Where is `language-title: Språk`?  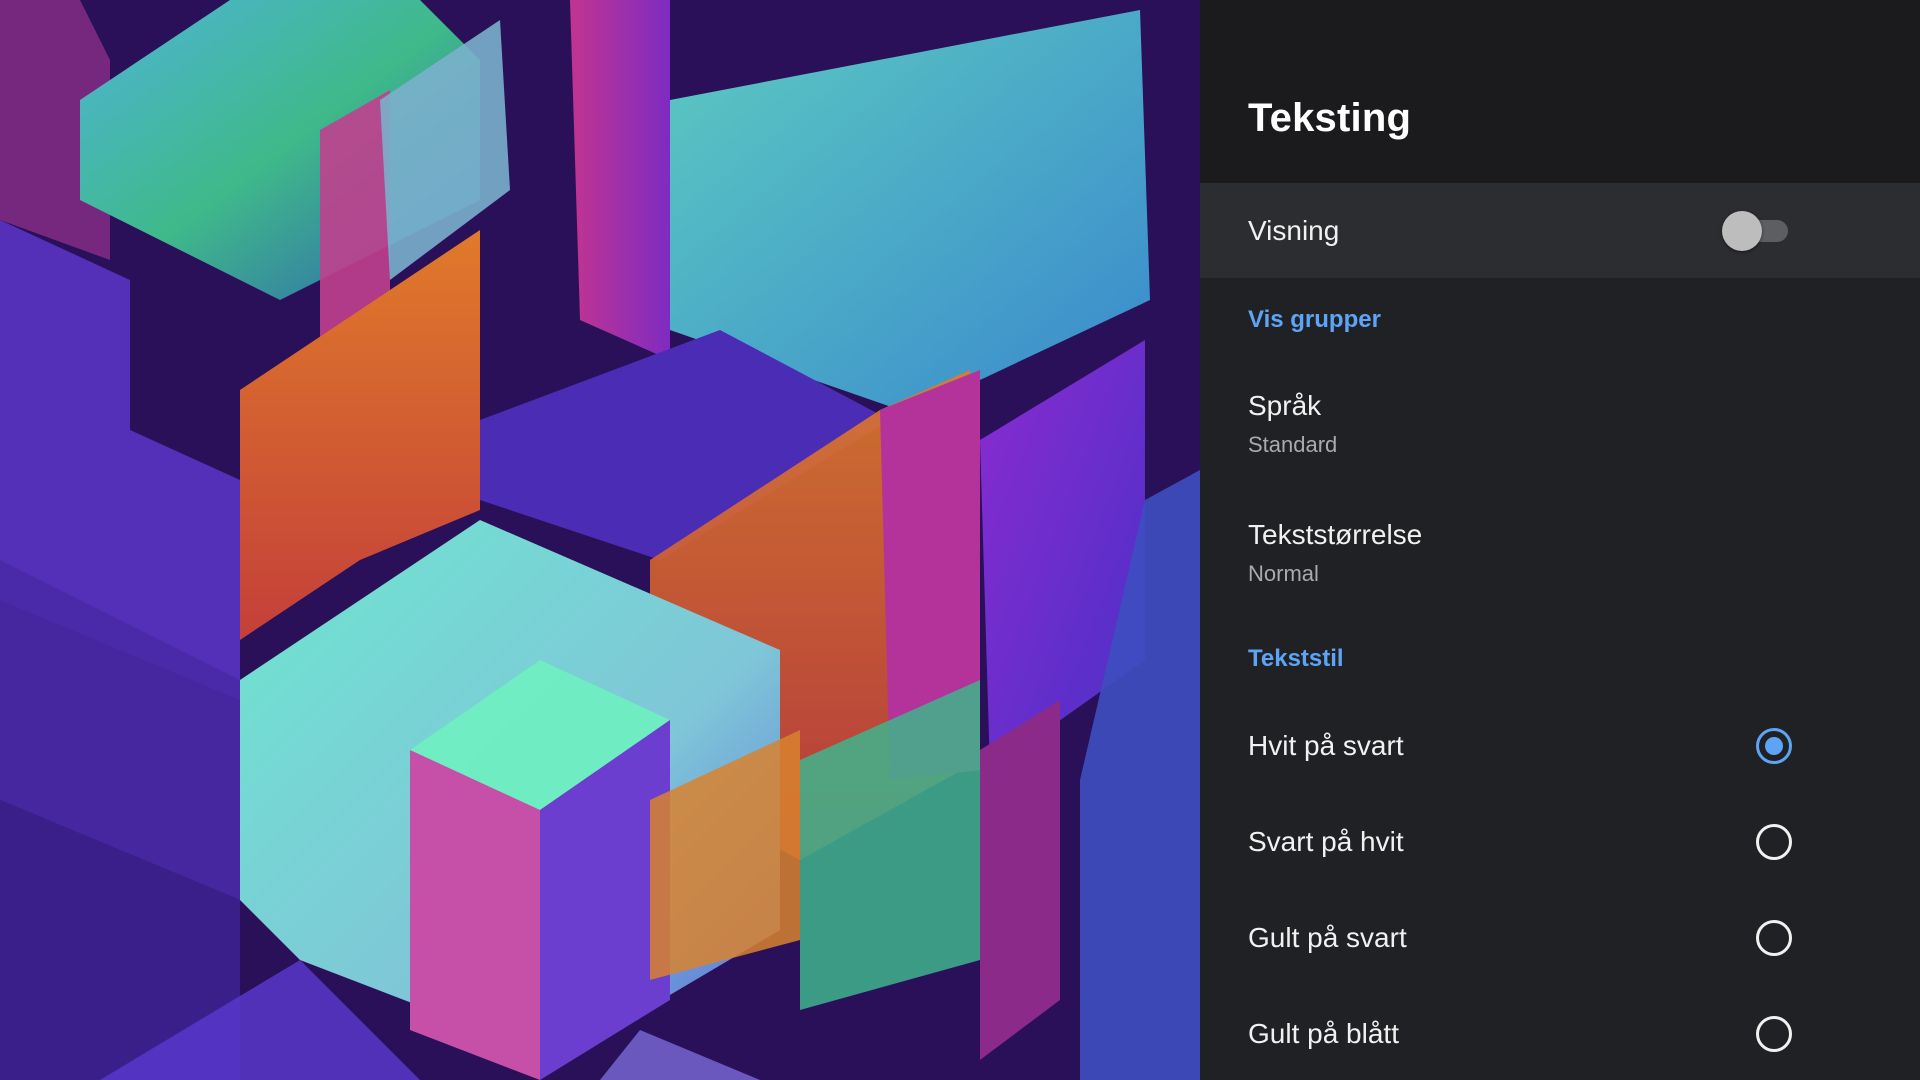
language-title: Språk is located at coordinates (1285, 405).